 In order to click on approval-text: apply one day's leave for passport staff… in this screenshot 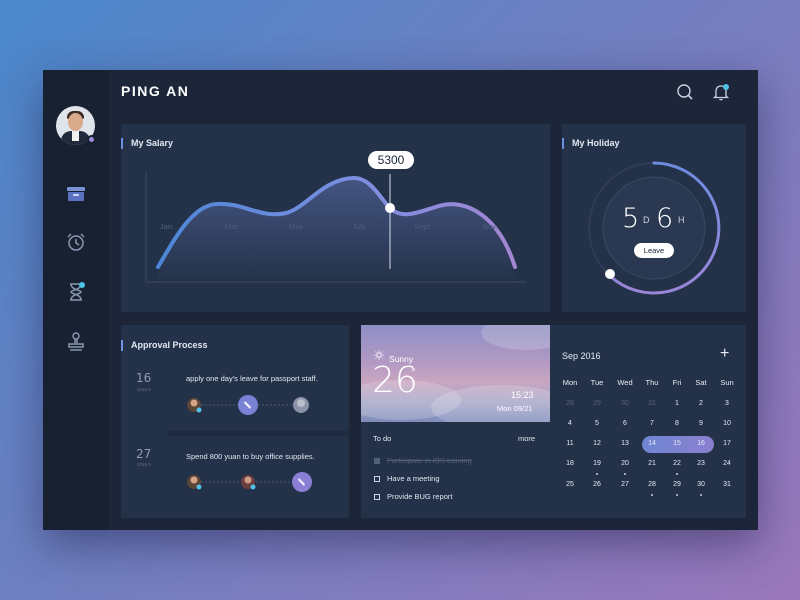, I will do `click(252, 378)`.